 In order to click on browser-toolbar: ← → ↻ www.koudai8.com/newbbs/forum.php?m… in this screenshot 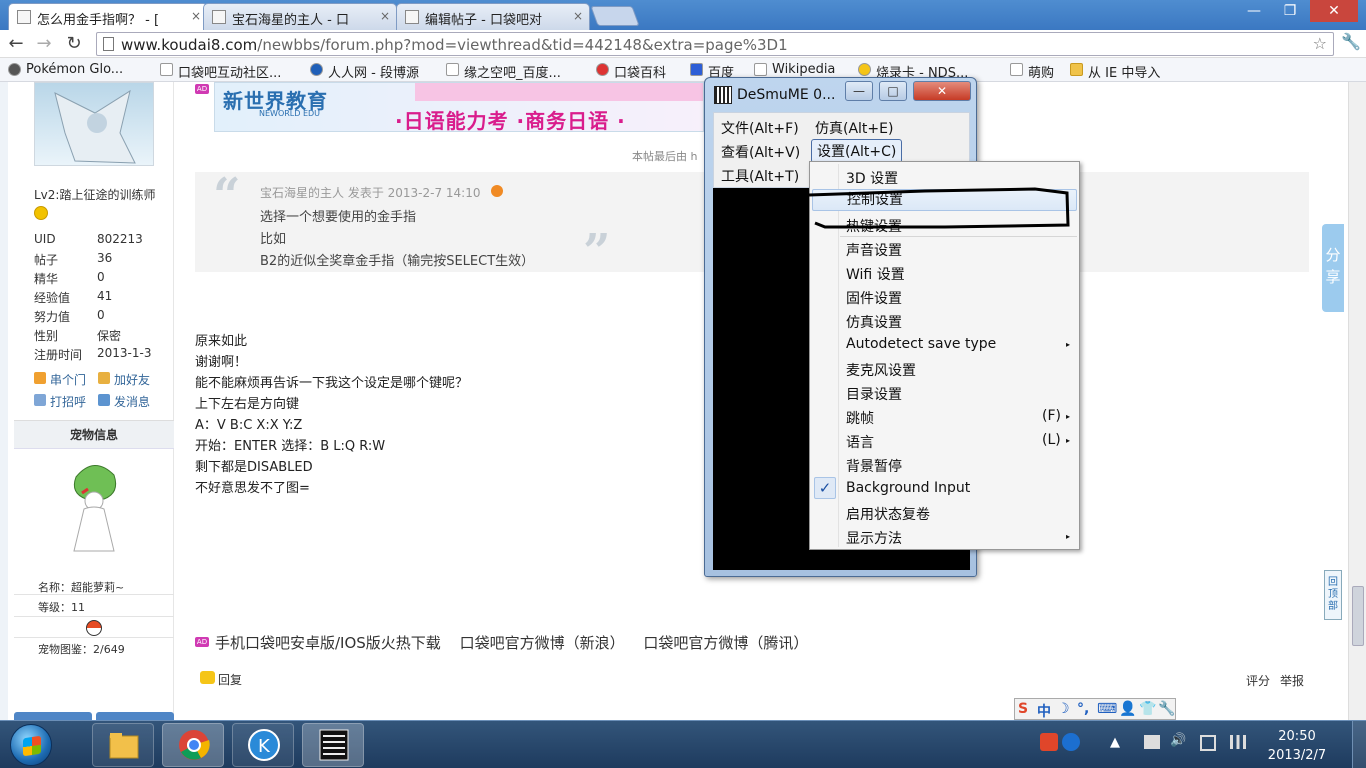, I will do `click(683, 44)`.